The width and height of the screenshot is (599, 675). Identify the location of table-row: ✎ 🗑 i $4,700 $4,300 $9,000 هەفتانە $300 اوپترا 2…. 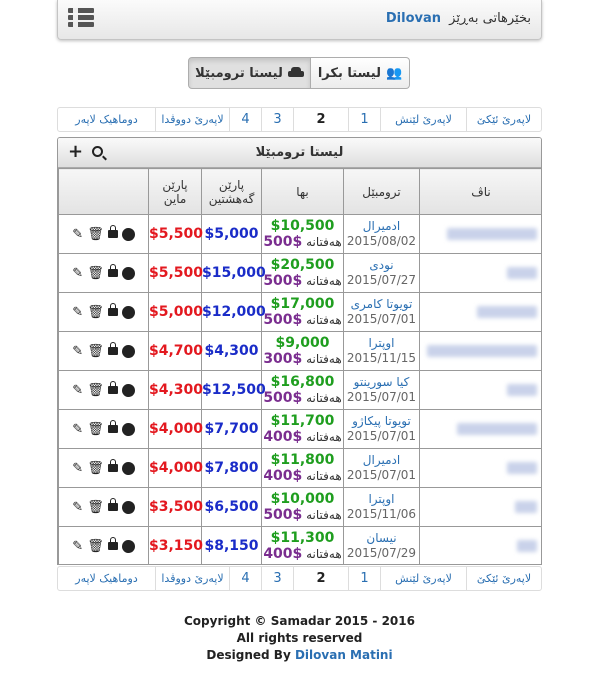
(299, 351).